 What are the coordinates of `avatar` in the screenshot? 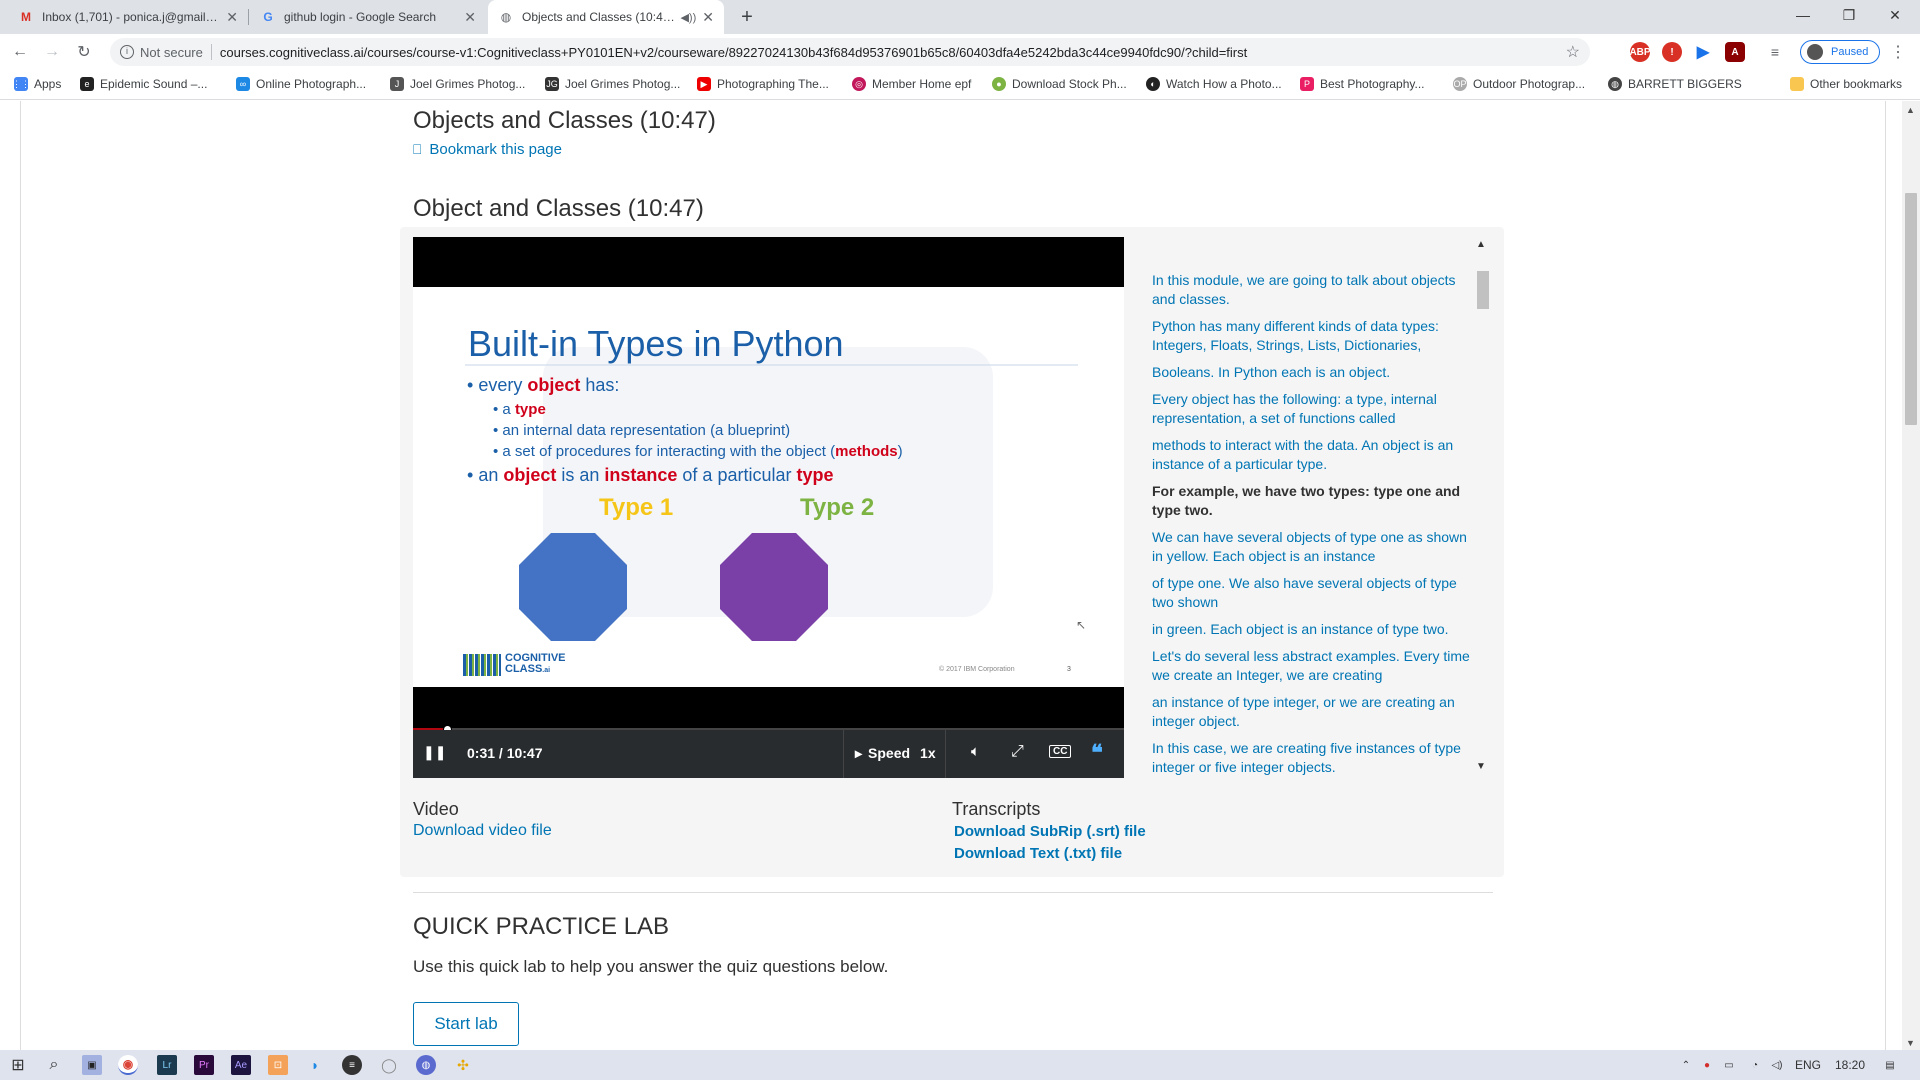 It's located at (1815, 52).